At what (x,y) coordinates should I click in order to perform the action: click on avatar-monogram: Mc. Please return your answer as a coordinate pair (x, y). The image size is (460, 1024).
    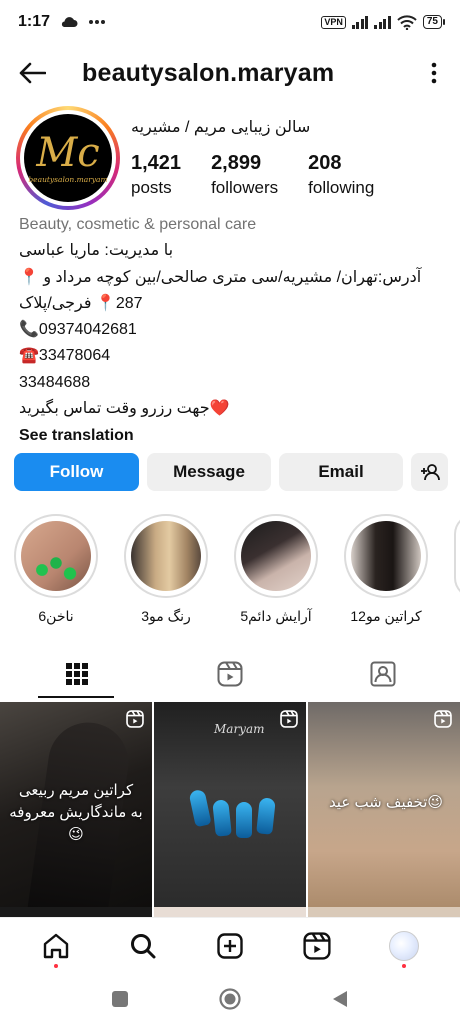
    Looking at the image, I should click on (68, 152).